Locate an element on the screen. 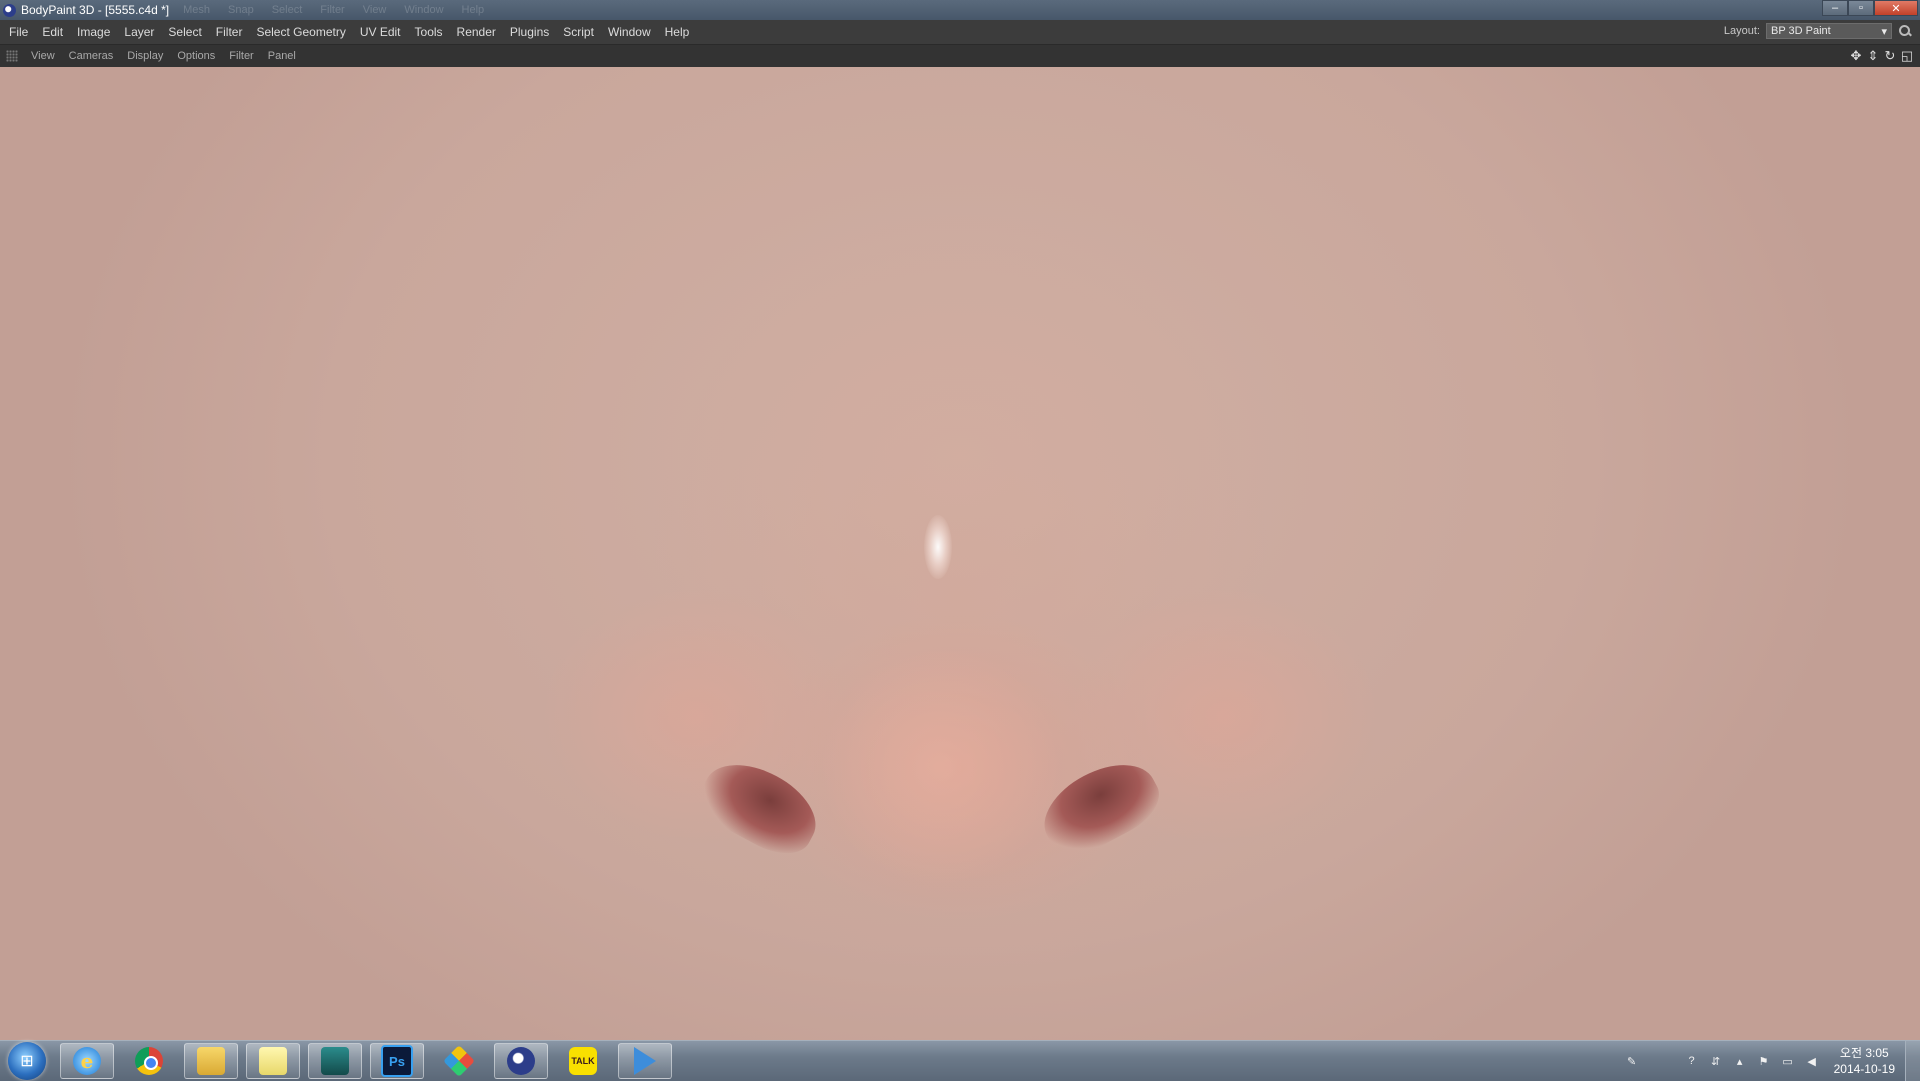 The height and width of the screenshot is (1081, 1920). ghost-menu-item: Window is located at coordinates (424, 10).